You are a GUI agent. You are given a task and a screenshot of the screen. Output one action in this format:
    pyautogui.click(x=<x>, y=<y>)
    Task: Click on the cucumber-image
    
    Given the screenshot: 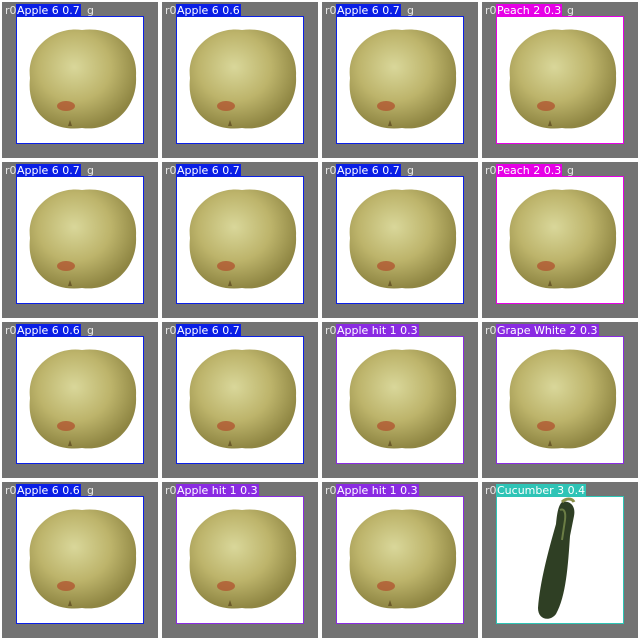 What is the action you would take?
    pyautogui.click(x=560, y=560)
    